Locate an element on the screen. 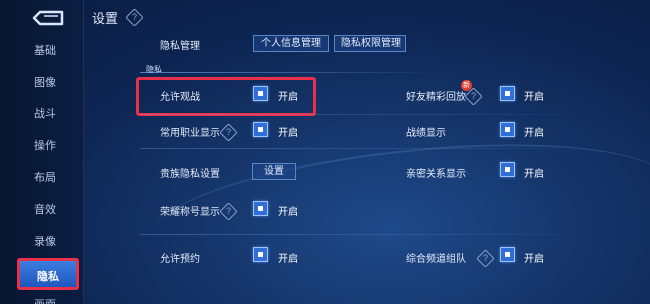 The width and height of the screenshot is (650, 304). privacy-permission-button: 隐私权限管理 is located at coordinates (370, 43).